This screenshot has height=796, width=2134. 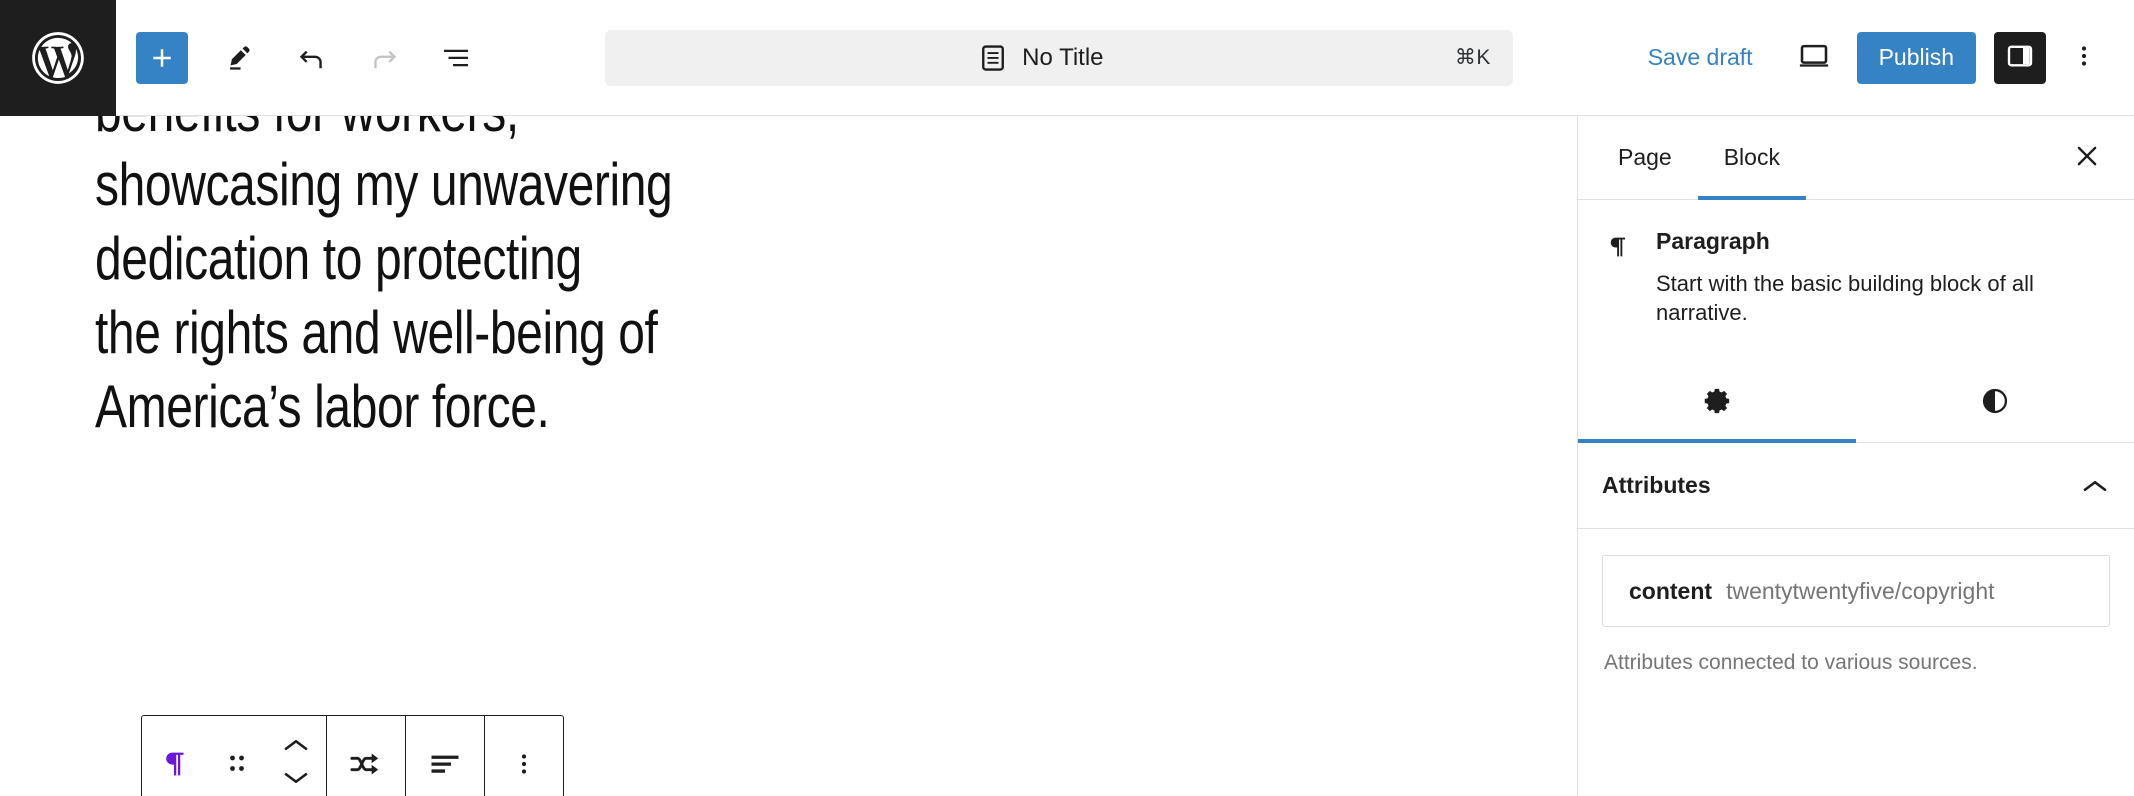 I want to click on desktop-preview-icon, so click(x=1814, y=57).